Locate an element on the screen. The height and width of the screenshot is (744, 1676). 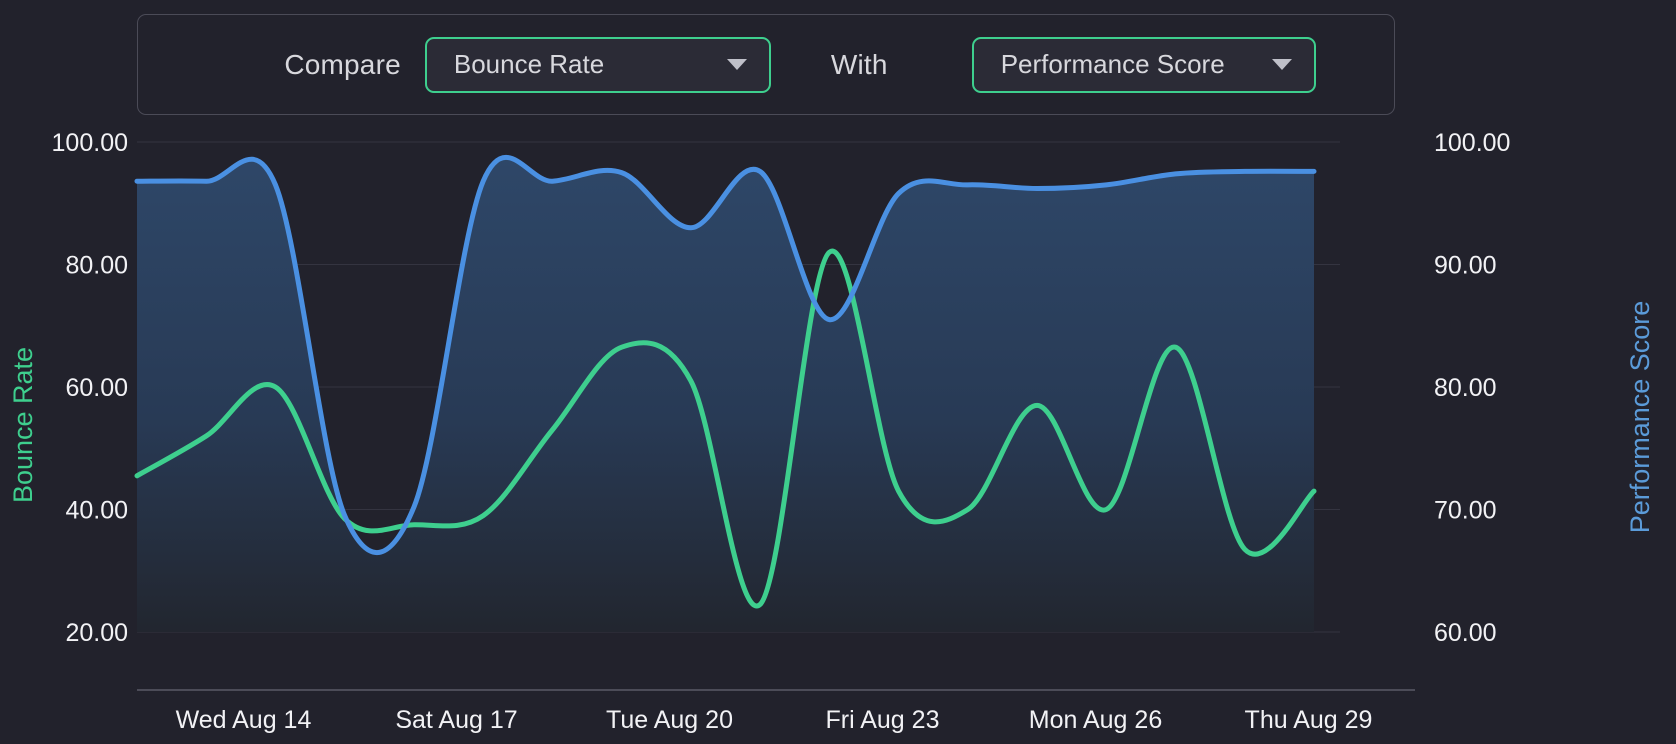
right-tick-label: 100.00 is located at coordinates (1472, 143).